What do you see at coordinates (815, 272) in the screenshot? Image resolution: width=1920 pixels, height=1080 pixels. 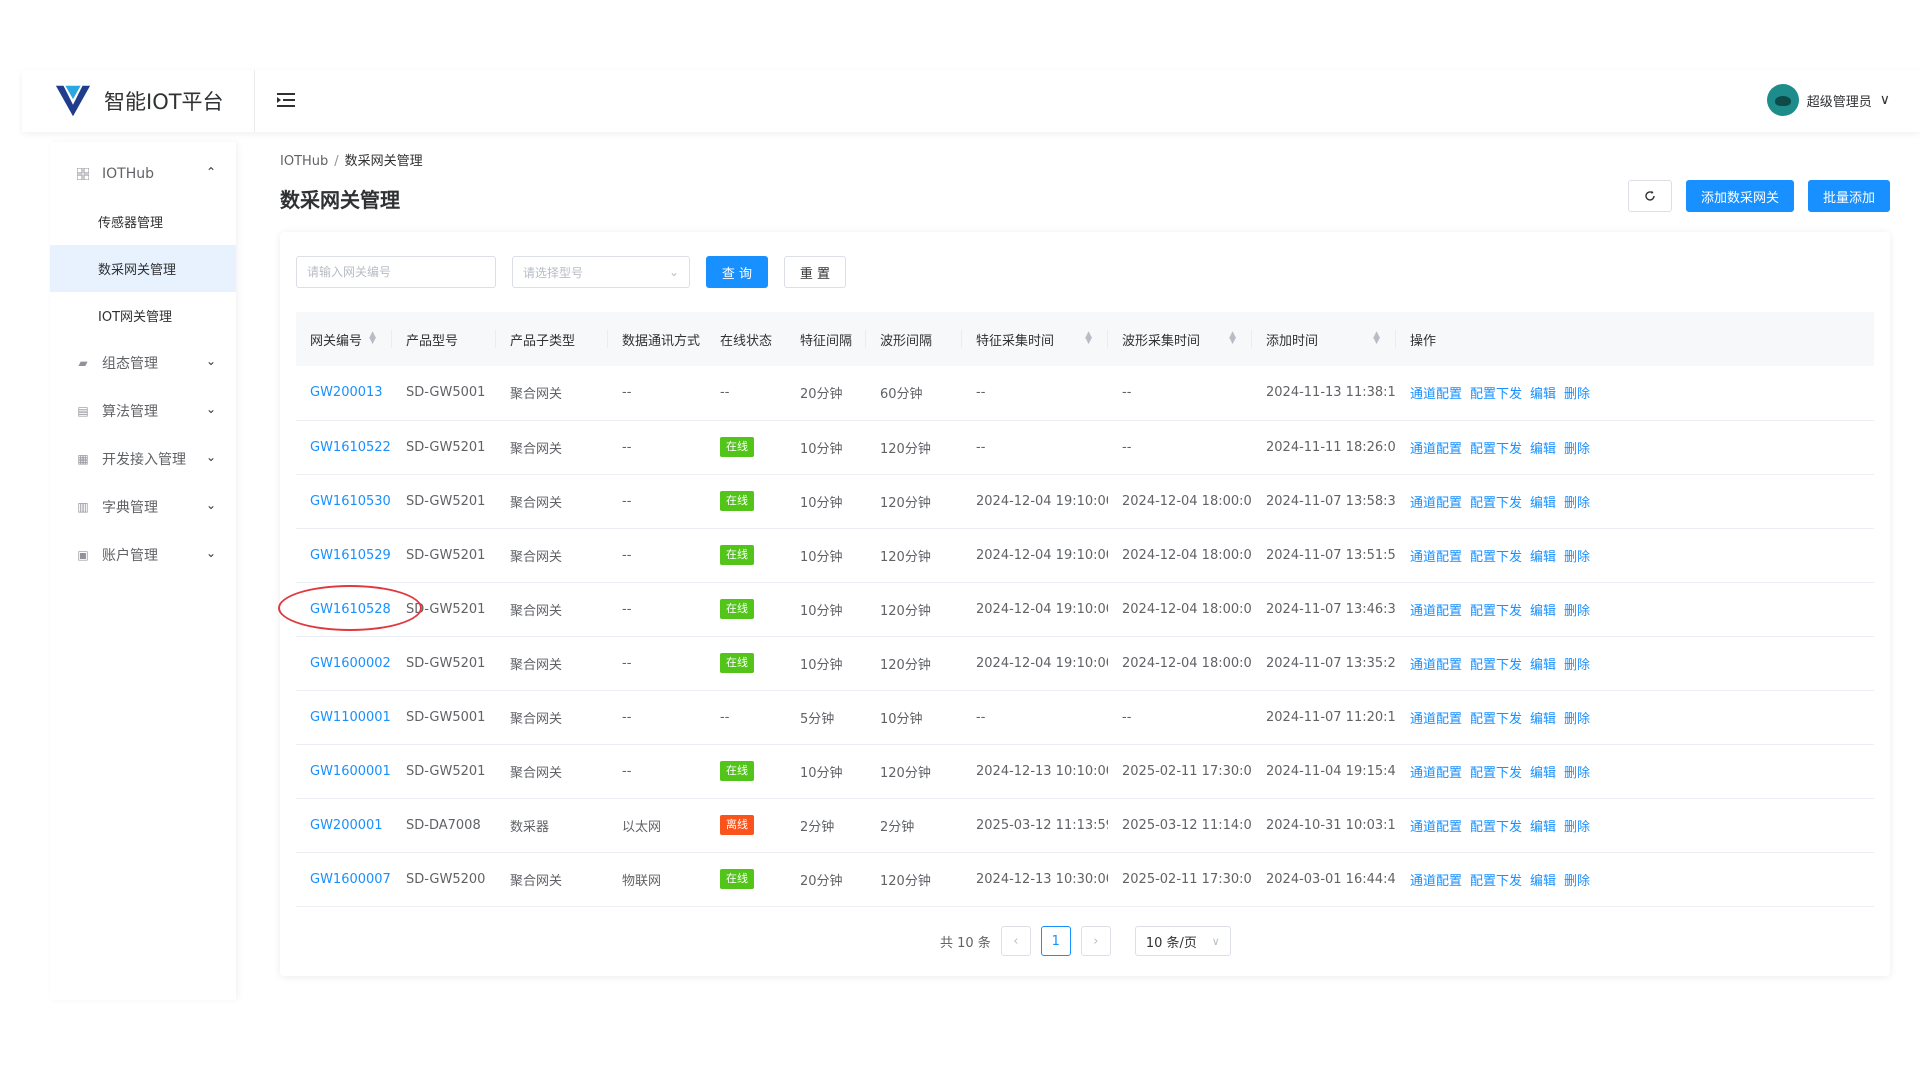 I see `reset-button: 重 置` at bounding box center [815, 272].